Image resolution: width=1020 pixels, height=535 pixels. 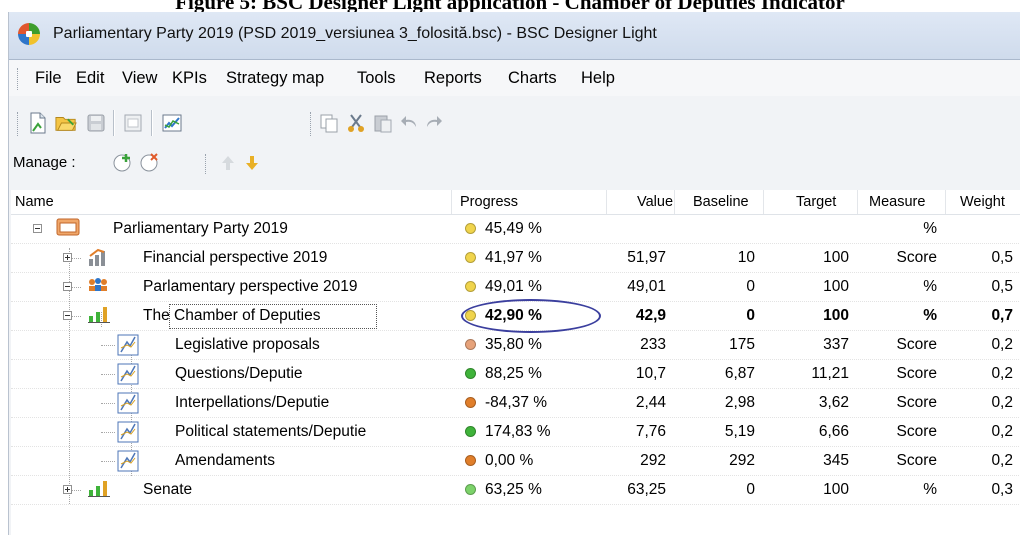 I want to click on menu-file: File, so click(x=48, y=78).